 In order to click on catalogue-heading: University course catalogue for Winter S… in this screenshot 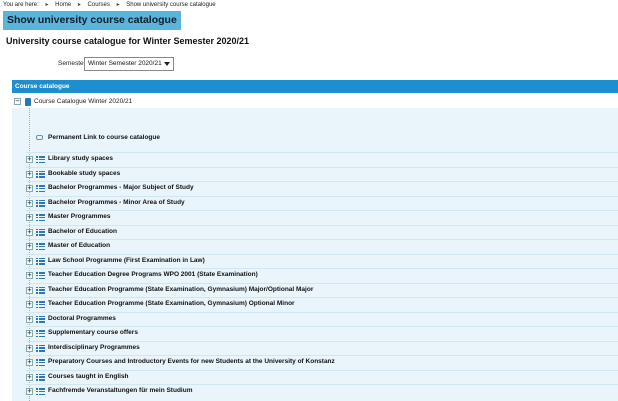, I will do `click(128, 41)`.